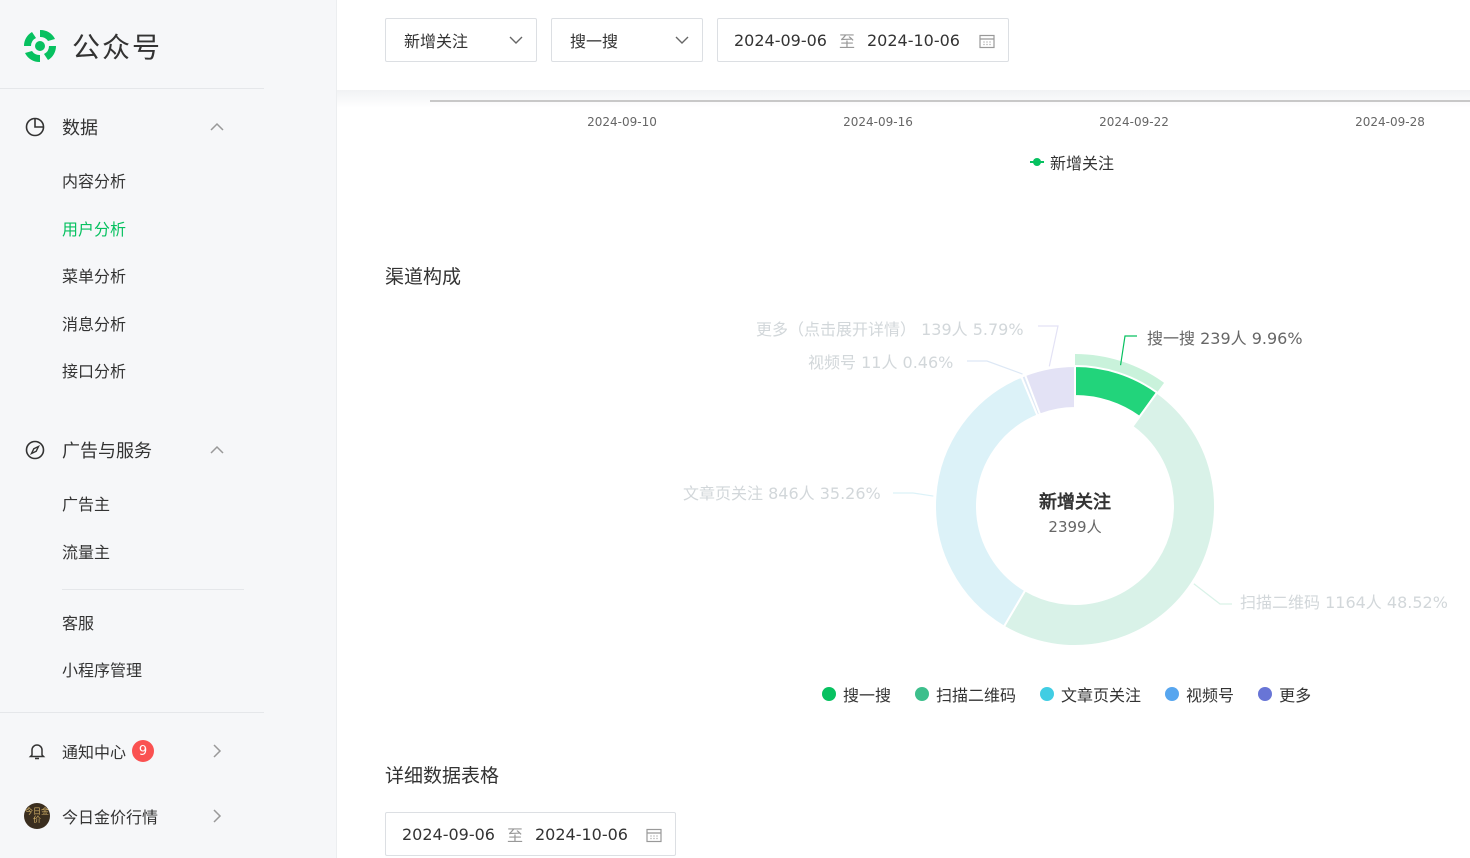 The height and width of the screenshot is (858, 1470). Describe the element at coordinates (86, 553) in the screenshot. I see `sidebar-item-publisher: 流量主` at that location.